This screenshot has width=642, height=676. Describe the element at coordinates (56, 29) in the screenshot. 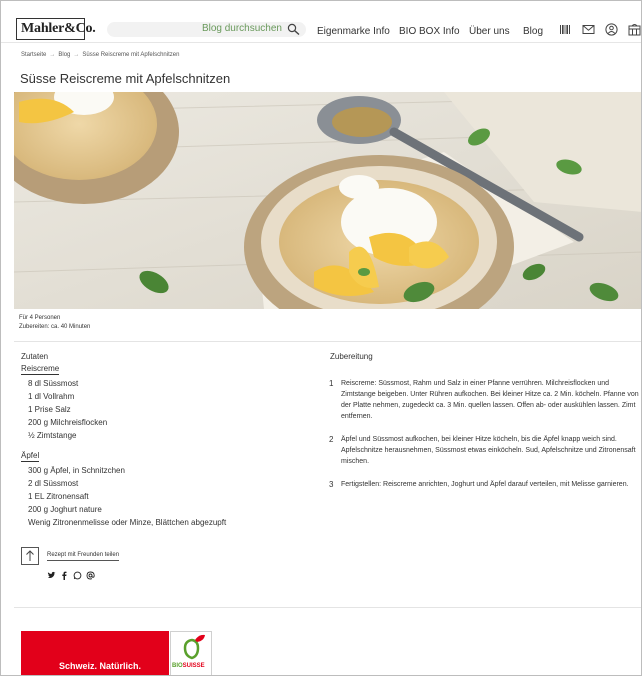

I see `site-logo: Mahler&Co.` at that location.